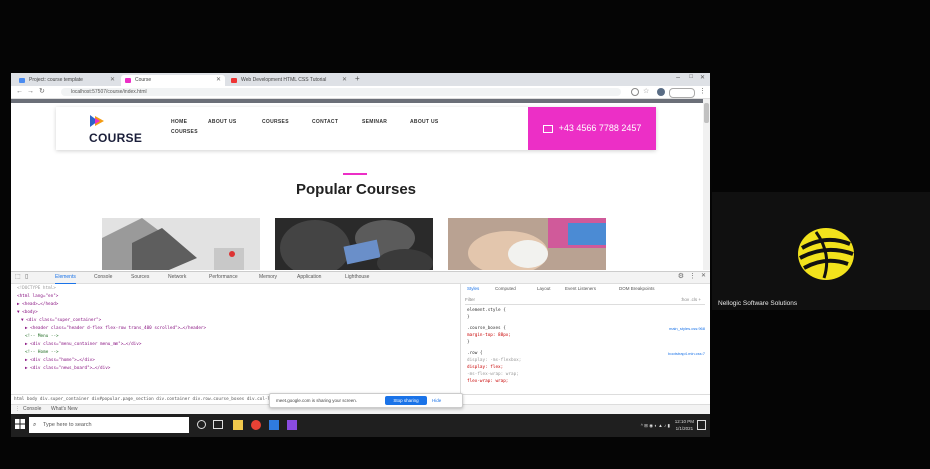 The height and width of the screenshot is (469, 930). What do you see at coordinates (27, 312) in the screenshot?
I see `code-line: ▼ <body>` at bounding box center [27, 312].